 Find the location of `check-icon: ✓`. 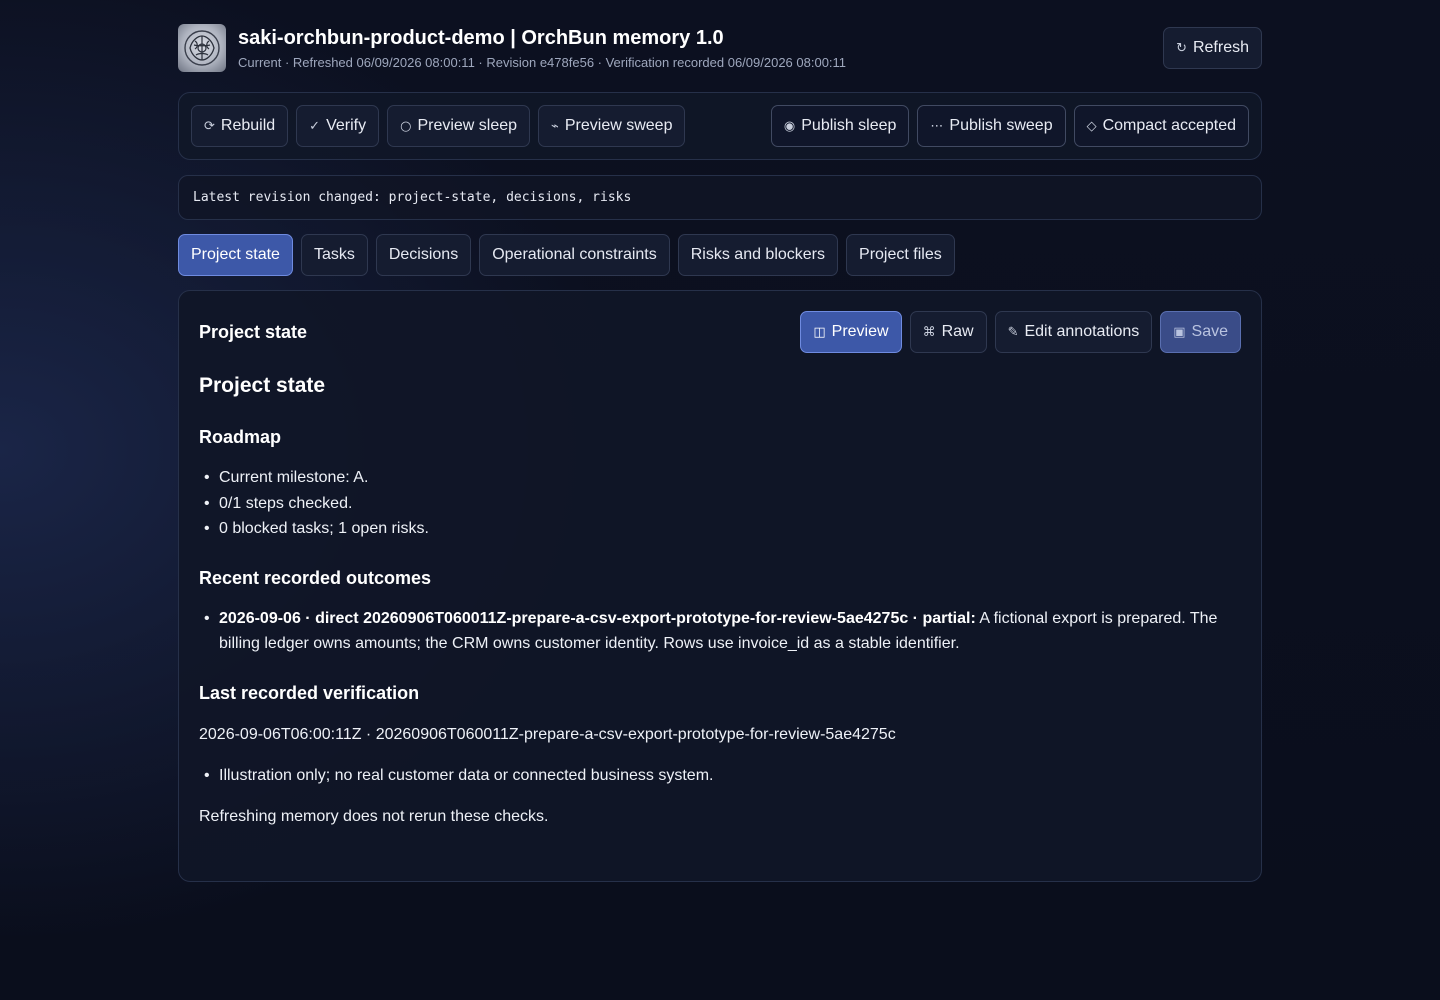

check-icon: ✓ is located at coordinates (315, 126).